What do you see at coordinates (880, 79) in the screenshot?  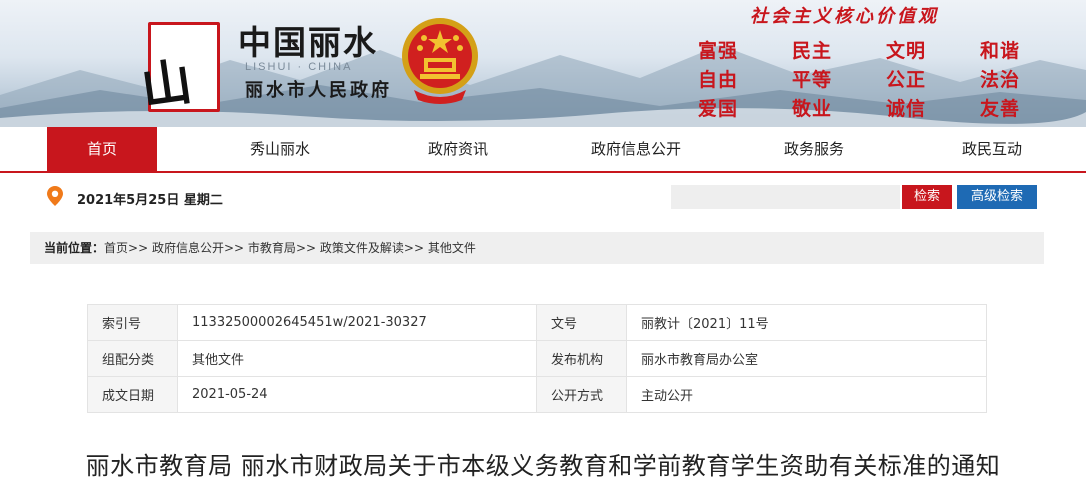 I see `core-values-grid: 富强 民主 文明 和谐 自由 平等 公正 法治 爱国 敬业 诚信 友善` at bounding box center [880, 79].